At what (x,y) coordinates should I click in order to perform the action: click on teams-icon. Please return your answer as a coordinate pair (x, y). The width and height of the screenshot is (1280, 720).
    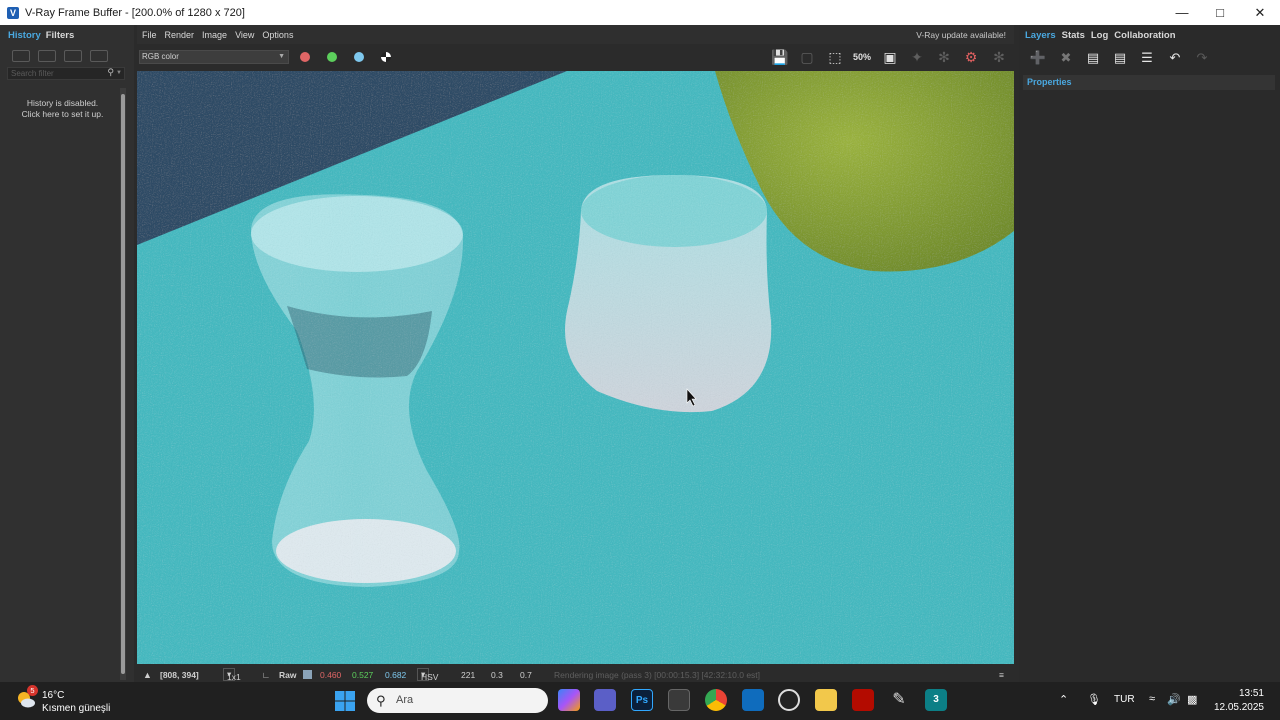
    Looking at the image, I should click on (605, 700).